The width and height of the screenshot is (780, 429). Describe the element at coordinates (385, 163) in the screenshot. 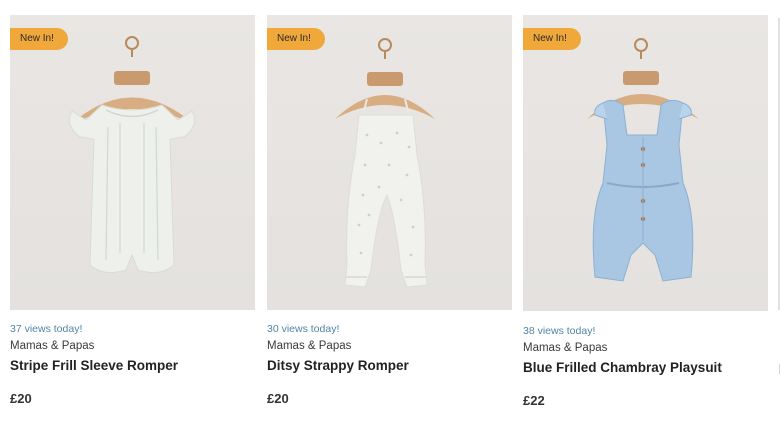

I see `ditsy-romper-illustration` at that location.